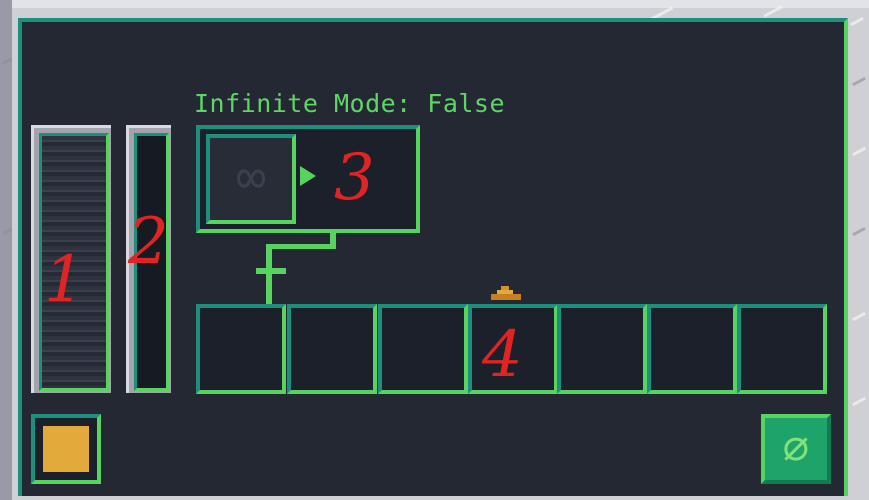 Image resolution: width=869 pixels, height=500 pixels. I want to click on annotation-3: 3, so click(354, 178).